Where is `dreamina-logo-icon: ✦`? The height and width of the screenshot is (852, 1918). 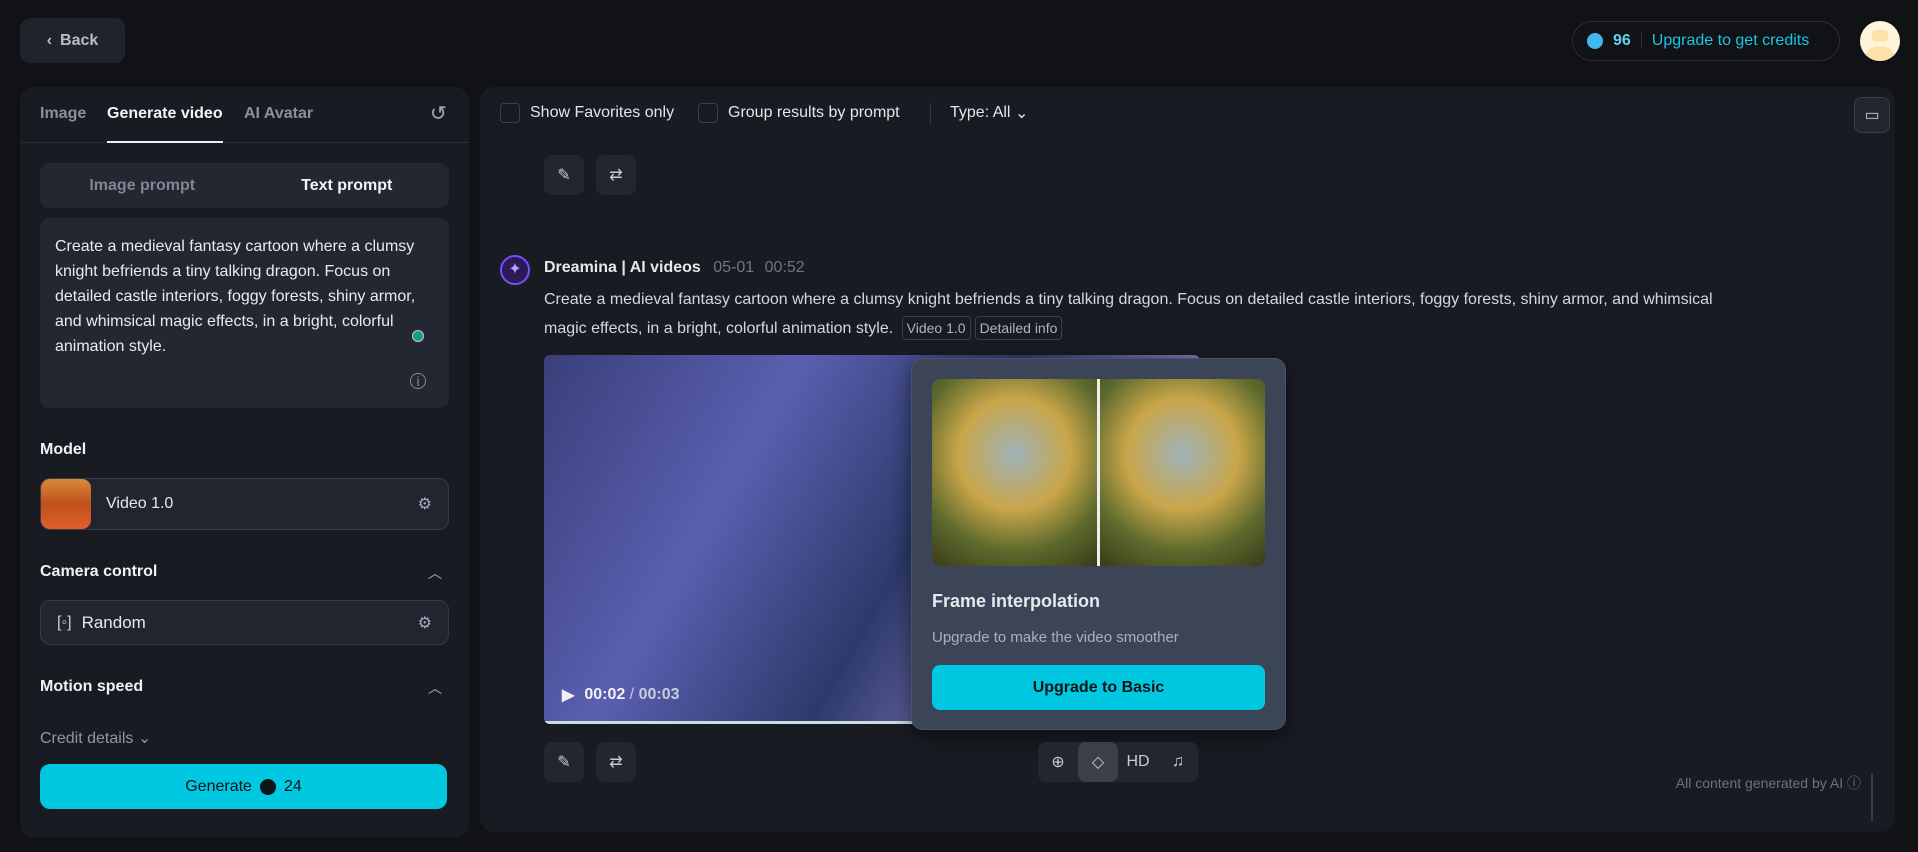 dreamina-logo-icon: ✦ is located at coordinates (515, 270).